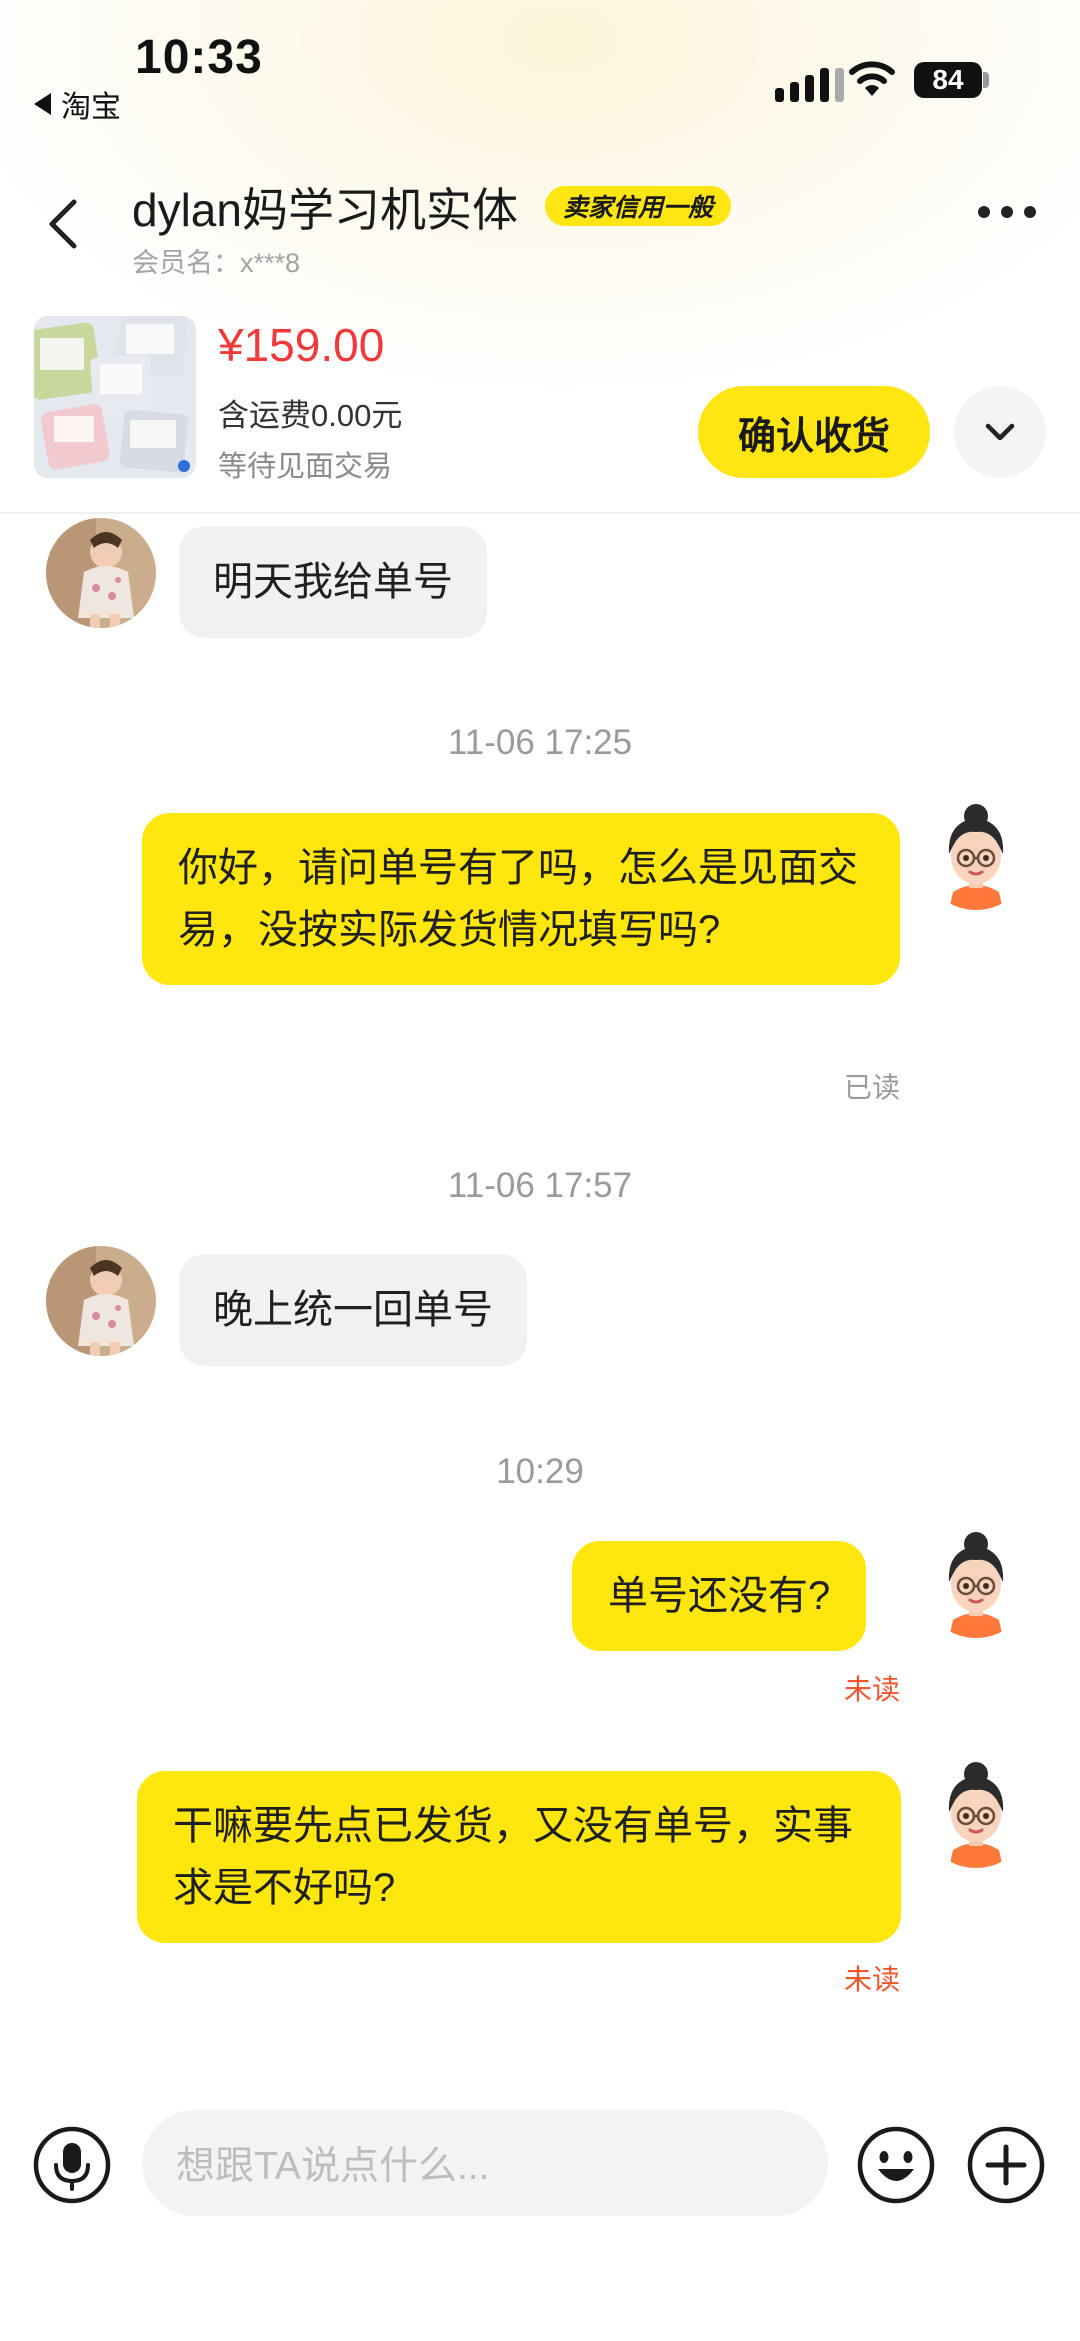  Describe the element at coordinates (1006, 2165) in the screenshot. I see `plus-icon` at that location.